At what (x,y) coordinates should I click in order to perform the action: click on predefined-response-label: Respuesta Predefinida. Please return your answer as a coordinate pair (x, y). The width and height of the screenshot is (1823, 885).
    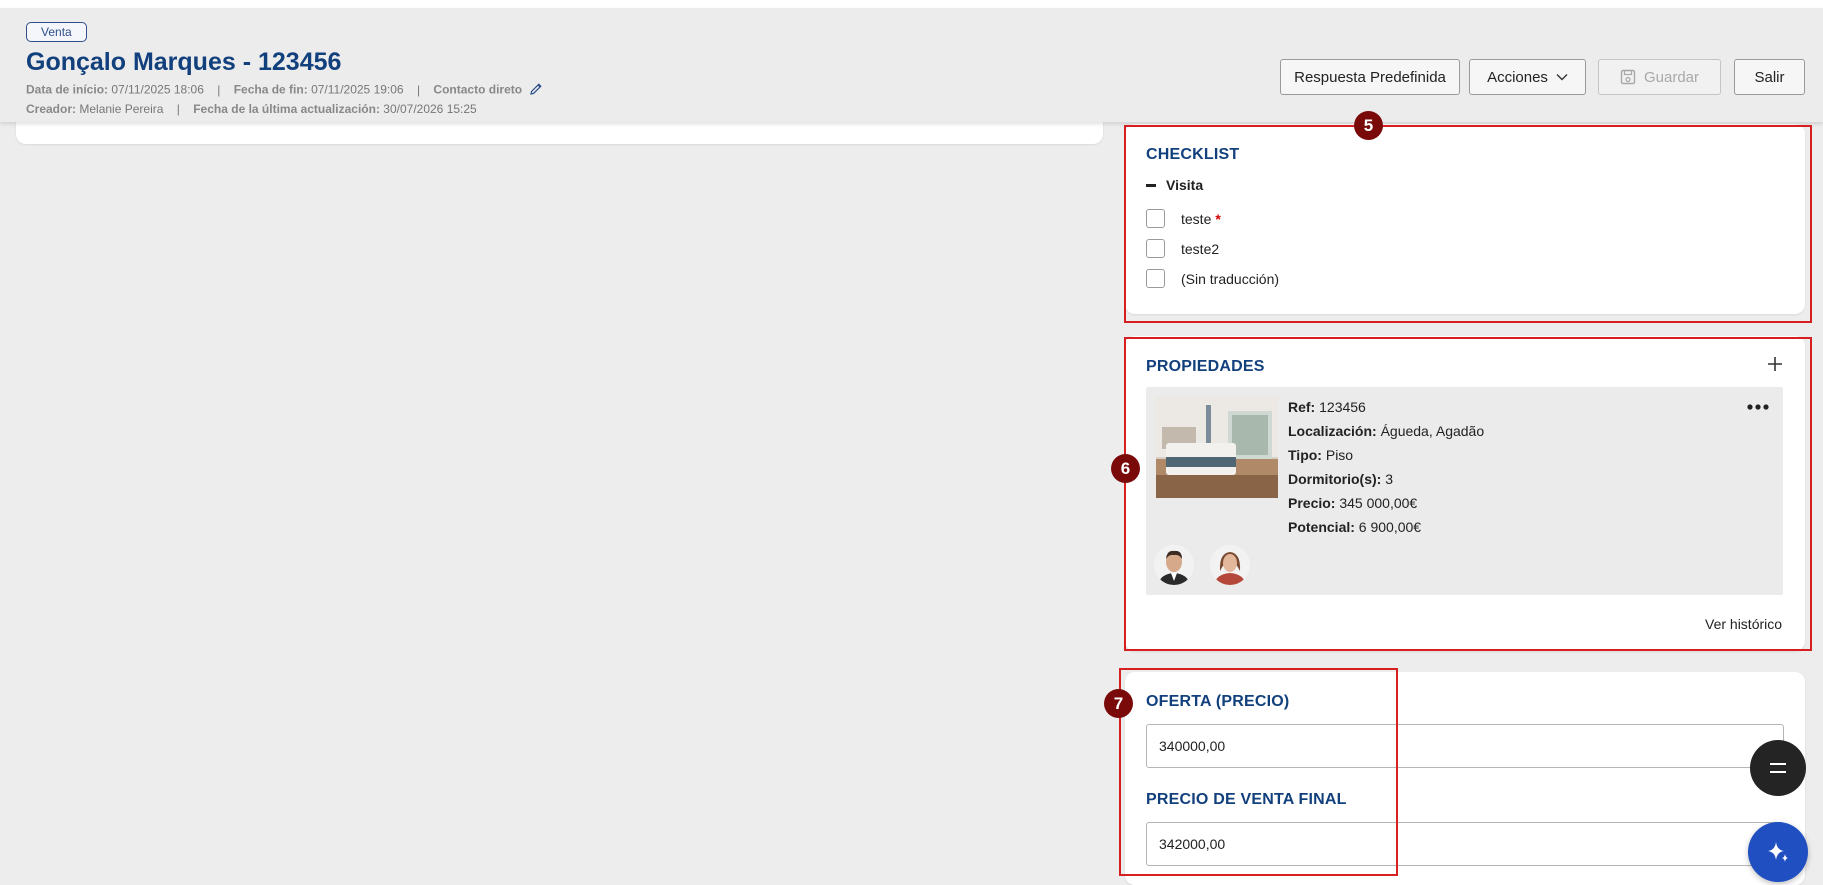
    Looking at the image, I should click on (1370, 77).